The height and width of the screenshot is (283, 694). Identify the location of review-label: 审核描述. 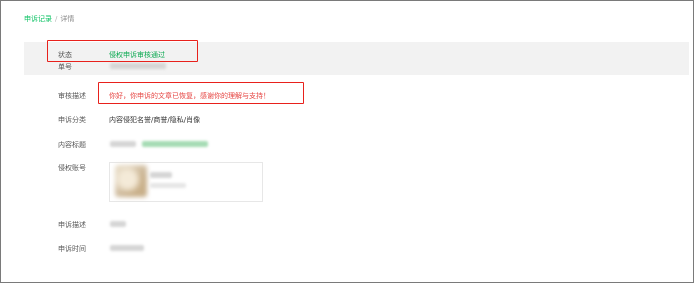
(72, 96).